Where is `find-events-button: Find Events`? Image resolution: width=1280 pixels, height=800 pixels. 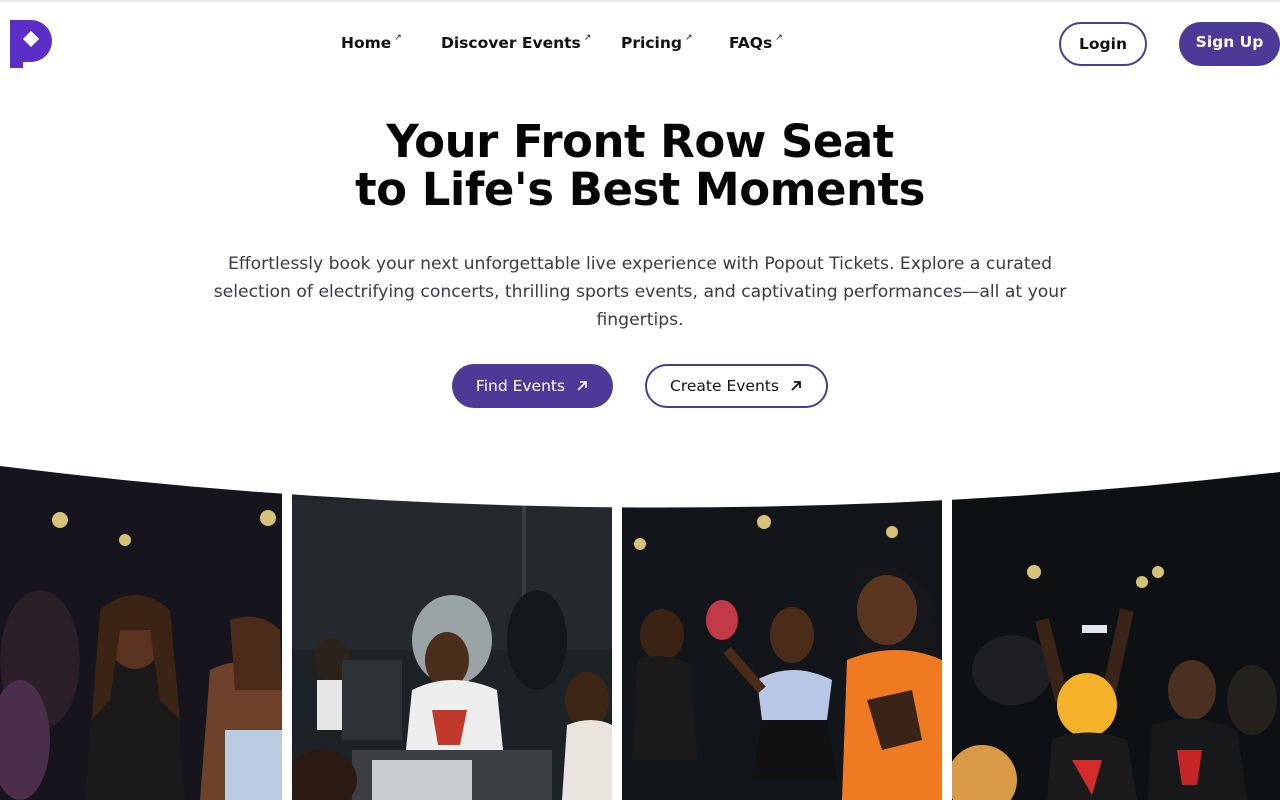
find-events-button: Find Events is located at coordinates (532, 386).